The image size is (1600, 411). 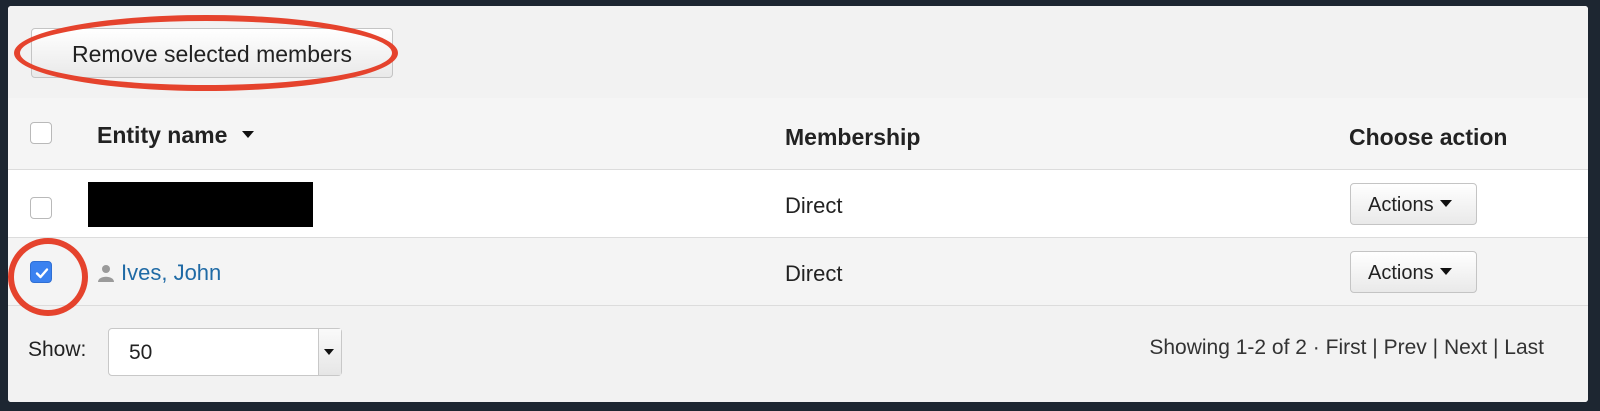 I want to click on page-size-dropdown-arrow, so click(x=329, y=352).